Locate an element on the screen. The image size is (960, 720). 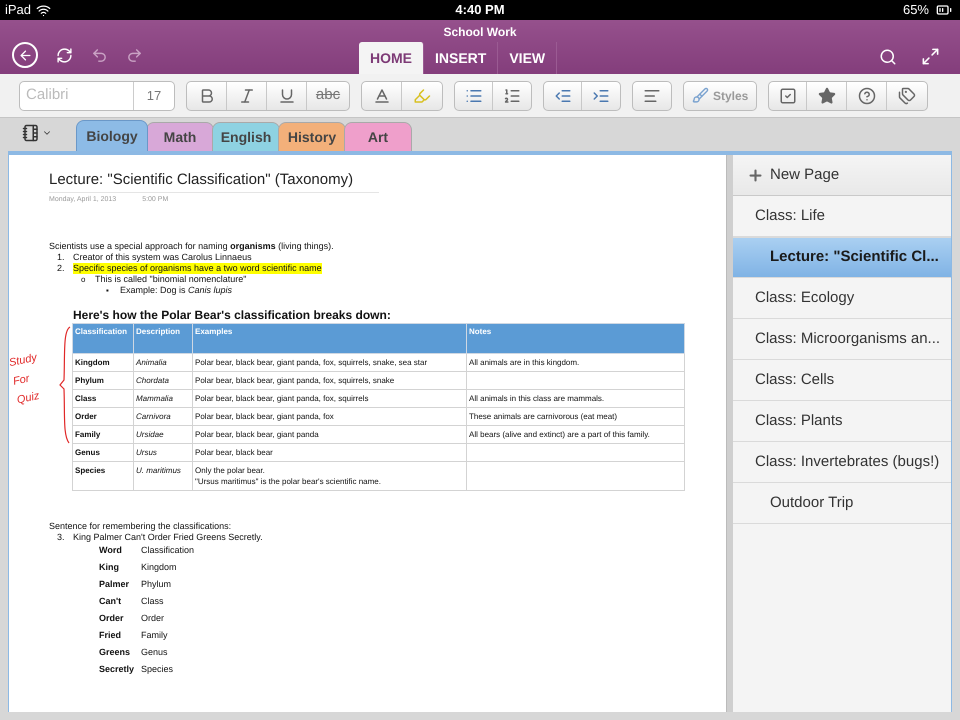
mnemonic-word: Greens is located at coordinates (115, 652).